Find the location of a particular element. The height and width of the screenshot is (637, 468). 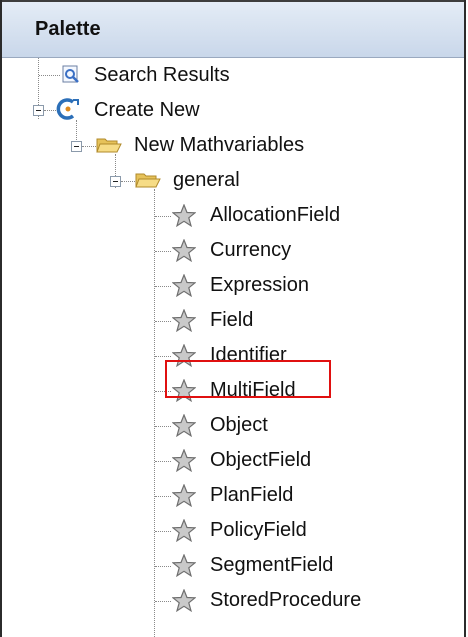

tree-folder-general: general is located at coordinates (233, 180).